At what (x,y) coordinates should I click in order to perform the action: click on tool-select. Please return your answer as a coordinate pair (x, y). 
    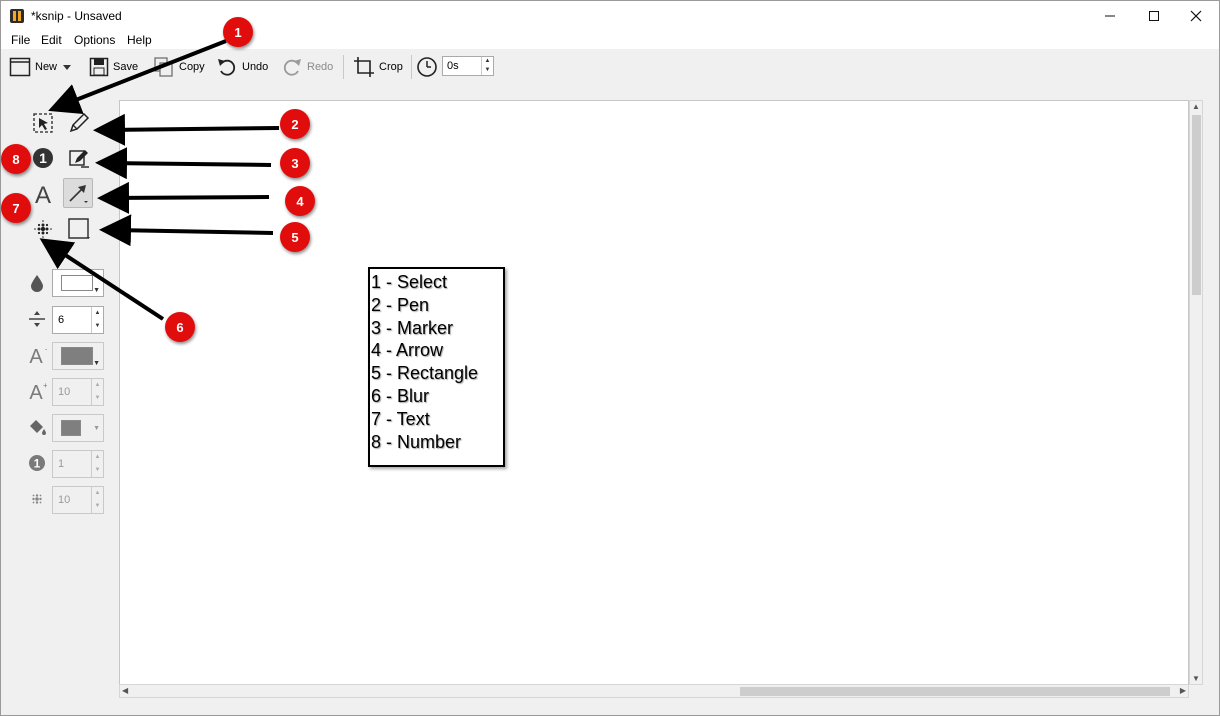
    Looking at the image, I should click on (43, 123).